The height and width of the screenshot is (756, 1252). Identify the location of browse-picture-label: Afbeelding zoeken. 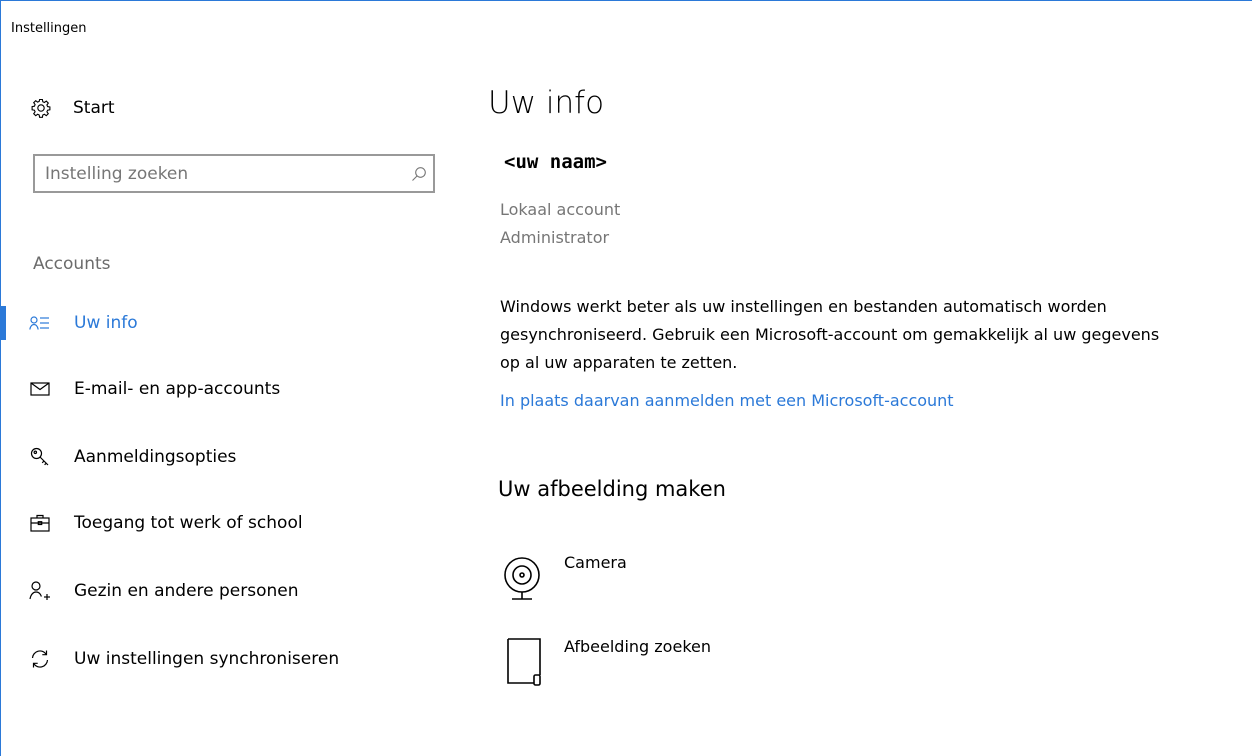
(637, 646).